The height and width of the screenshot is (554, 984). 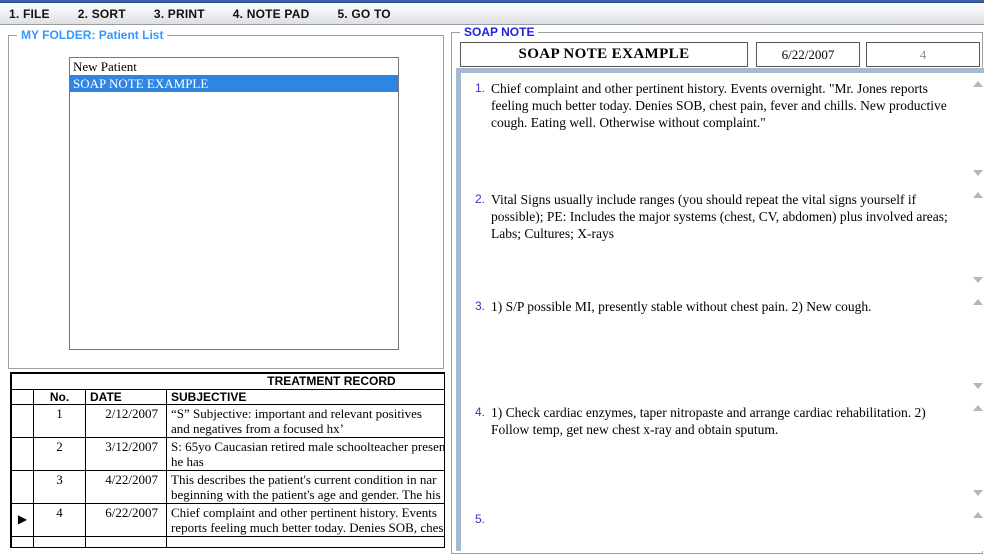 I want to click on objective-scrollbar, so click(x=977, y=237).